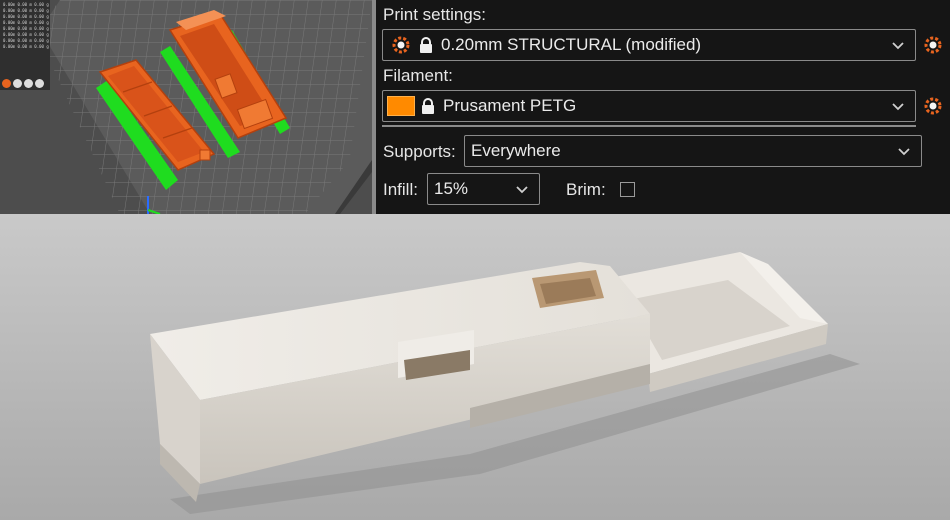 The width and height of the screenshot is (950, 520). What do you see at coordinates (571, 44) in the screenshot?
I see `print-settings-value: 0.20mm STRUCTURAL (modified)` at bounding box center [571, 44].